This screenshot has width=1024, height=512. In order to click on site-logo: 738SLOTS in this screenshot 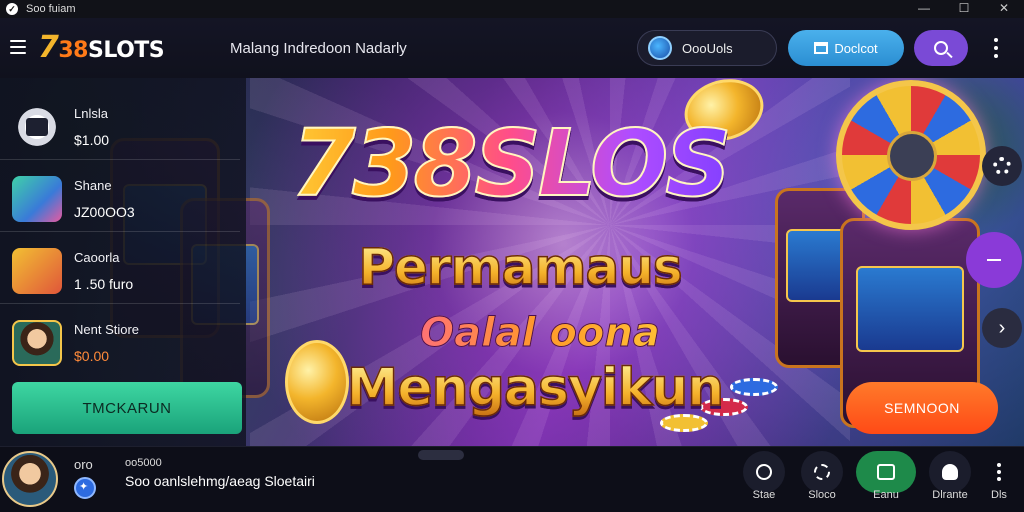, I will do `click(101, 47)`.